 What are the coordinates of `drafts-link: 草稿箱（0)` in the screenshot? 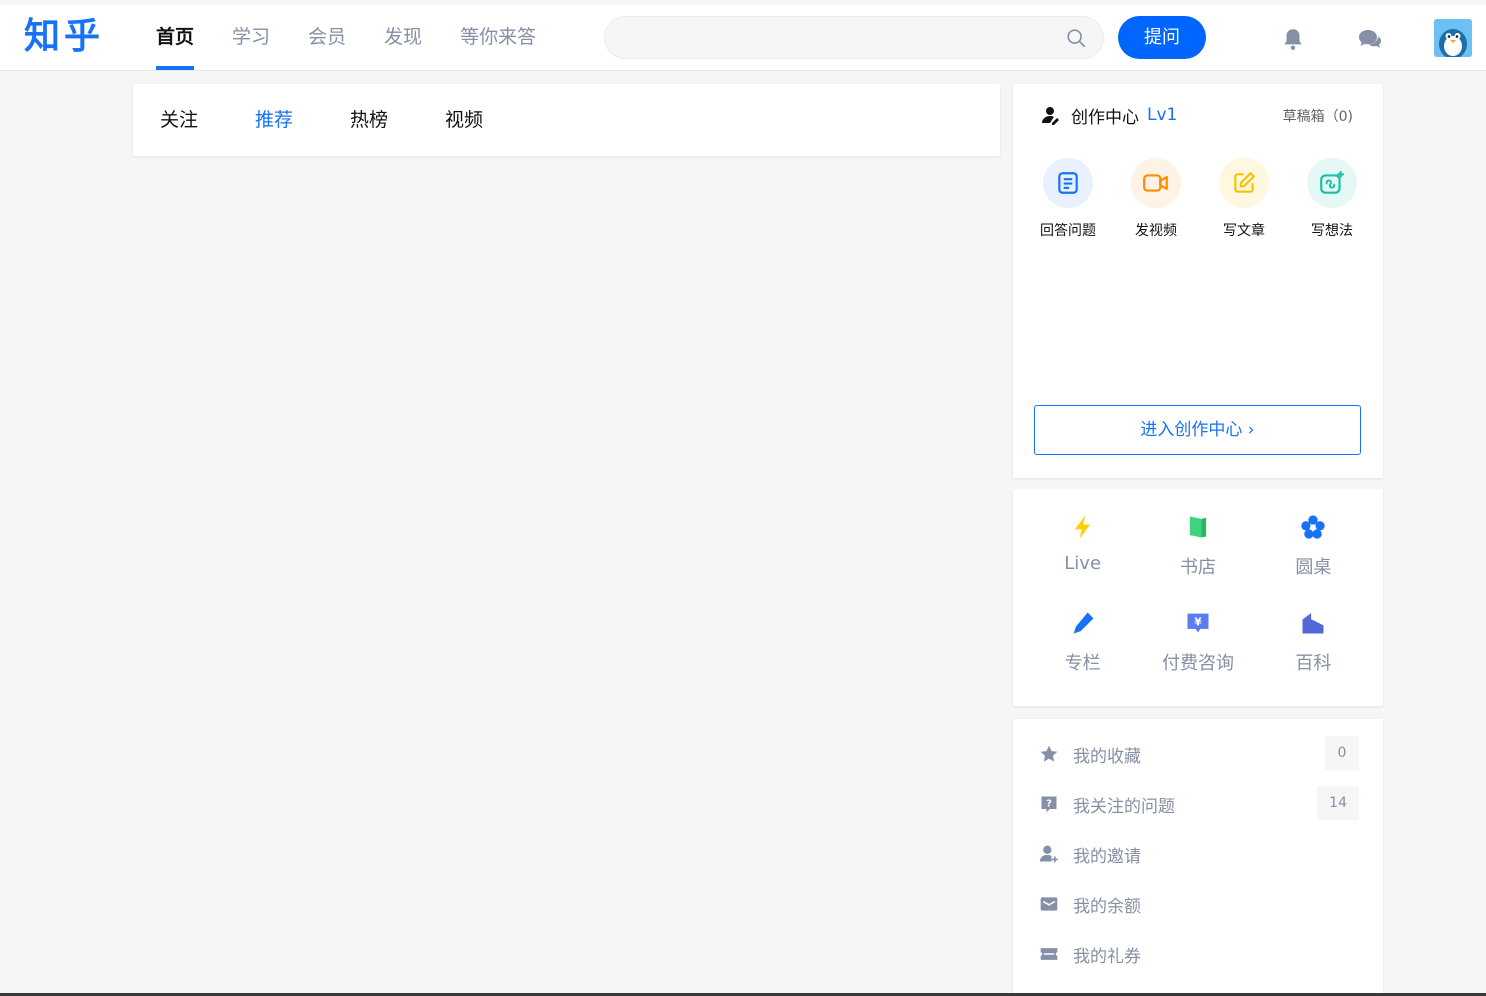 It's located at (1318, 116).